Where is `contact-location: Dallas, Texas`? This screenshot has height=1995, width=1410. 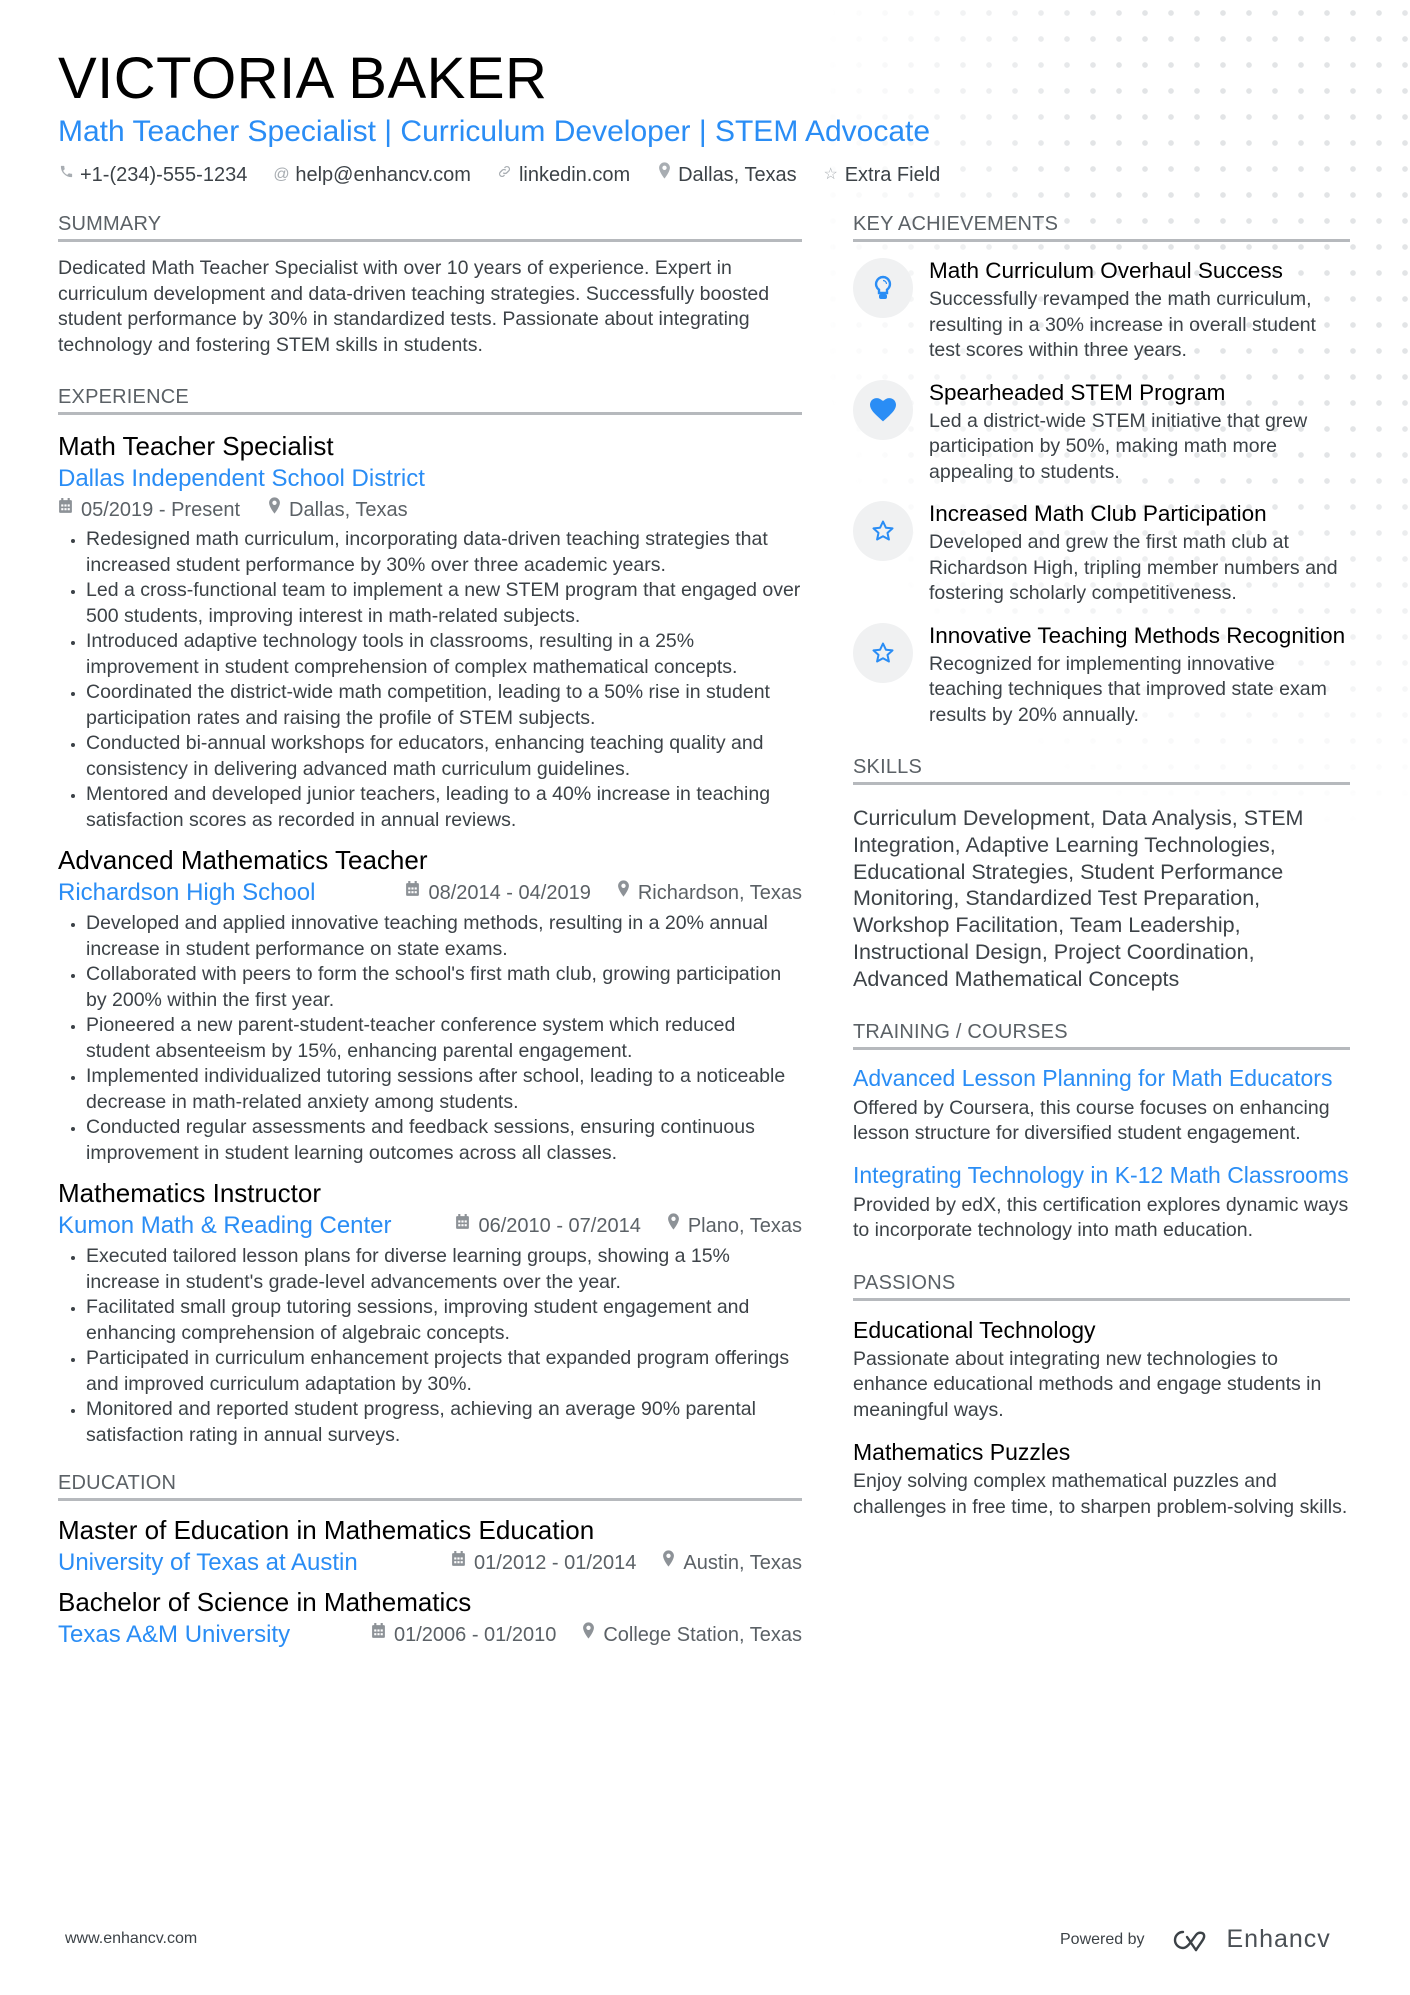 contact-location: Dallas, Texas is located at coordinates (726, 175).